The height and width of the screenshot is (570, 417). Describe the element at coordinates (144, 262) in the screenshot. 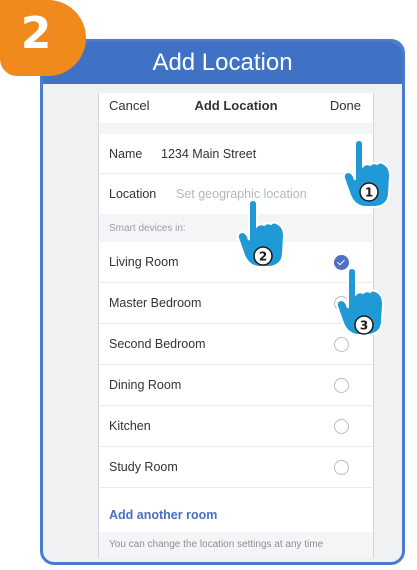

I see `room-name: Living Room` at that location.